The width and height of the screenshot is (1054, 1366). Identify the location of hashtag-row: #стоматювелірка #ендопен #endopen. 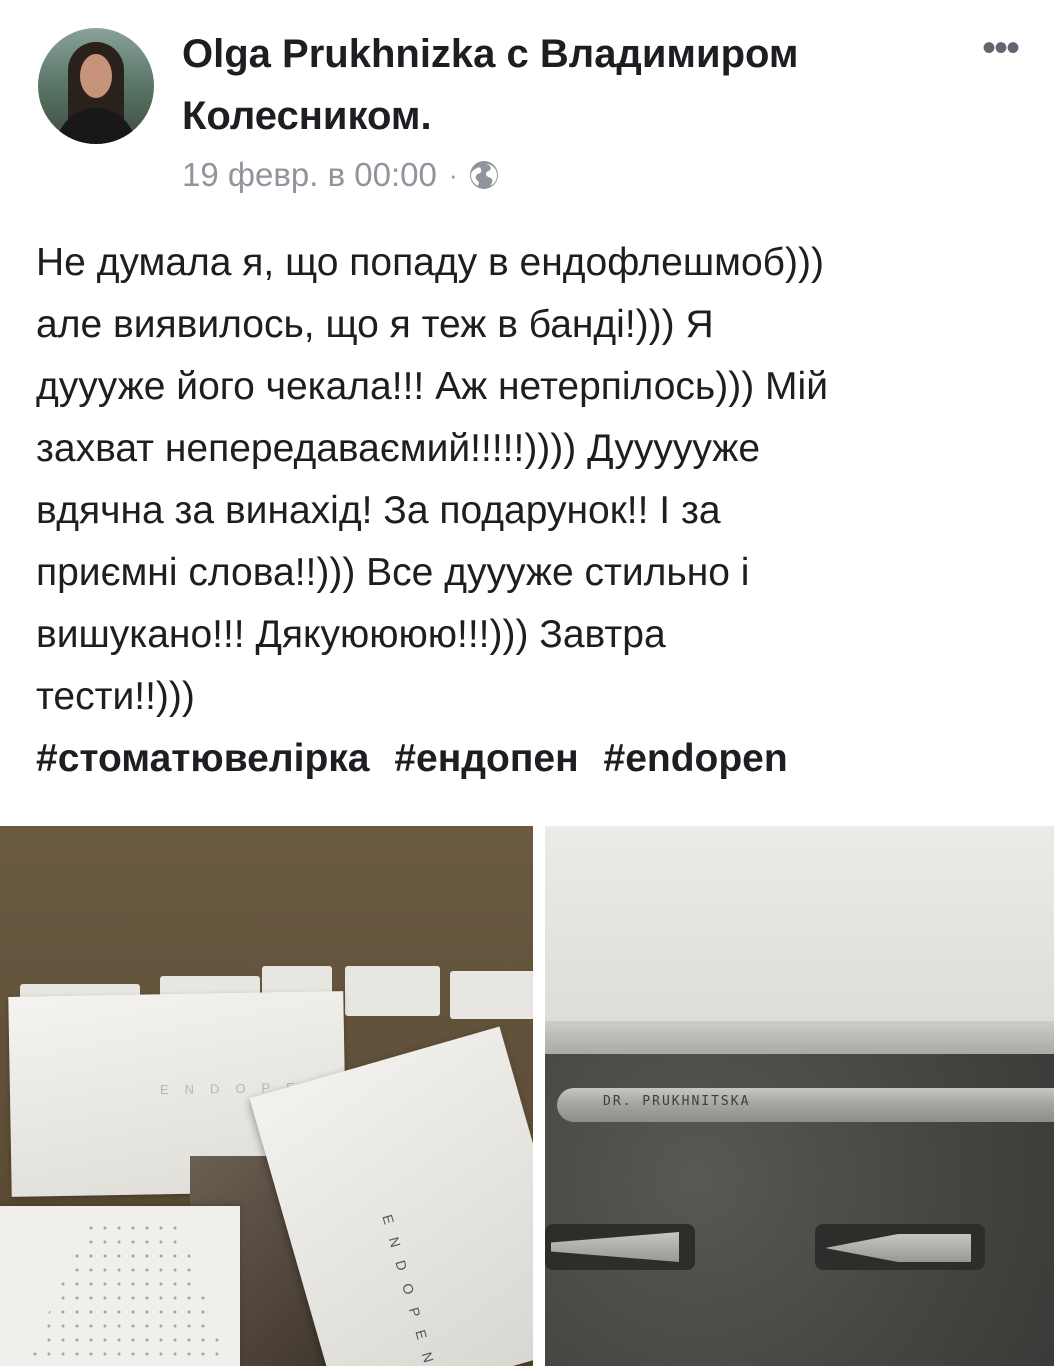
(536, 759).